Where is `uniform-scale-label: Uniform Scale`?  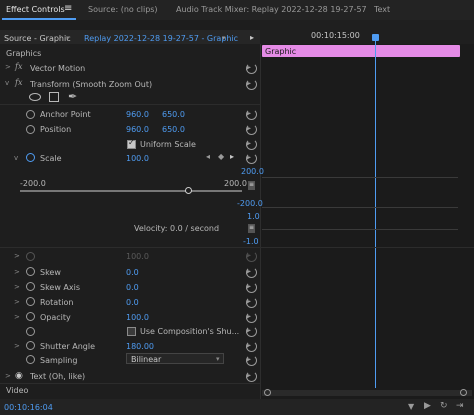
uniform-scale-label: Uniform Scale is located at coordinates (168, 144).